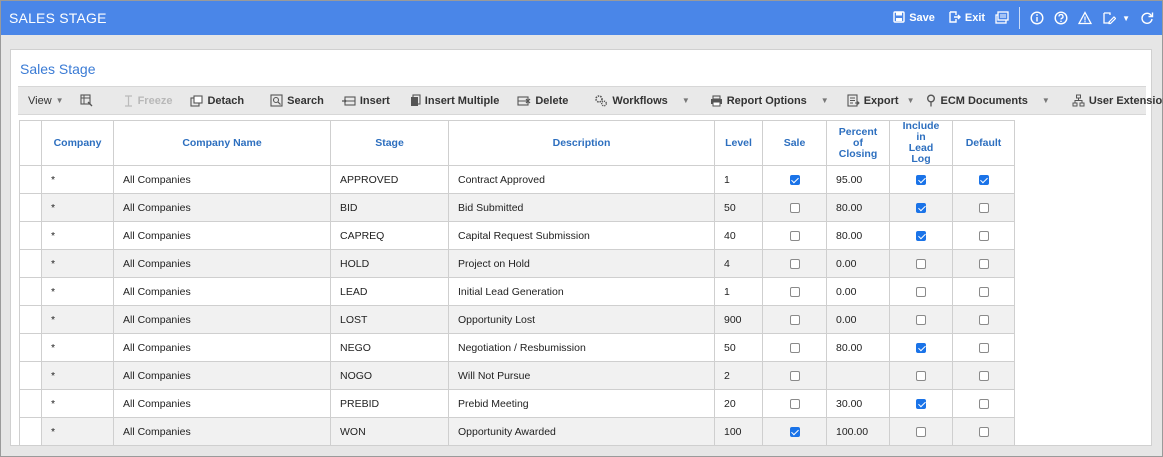 This screenshot has width=1163, height=457. Describe the element at coordinates (389, 291) in the screenshot. I see `cell-stage: LEAD` at that location.